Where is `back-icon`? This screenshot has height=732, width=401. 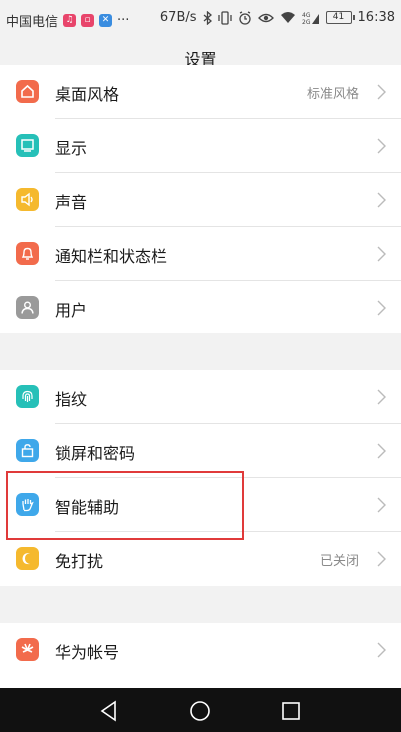 back-icon is located at coordinates (109, 711).